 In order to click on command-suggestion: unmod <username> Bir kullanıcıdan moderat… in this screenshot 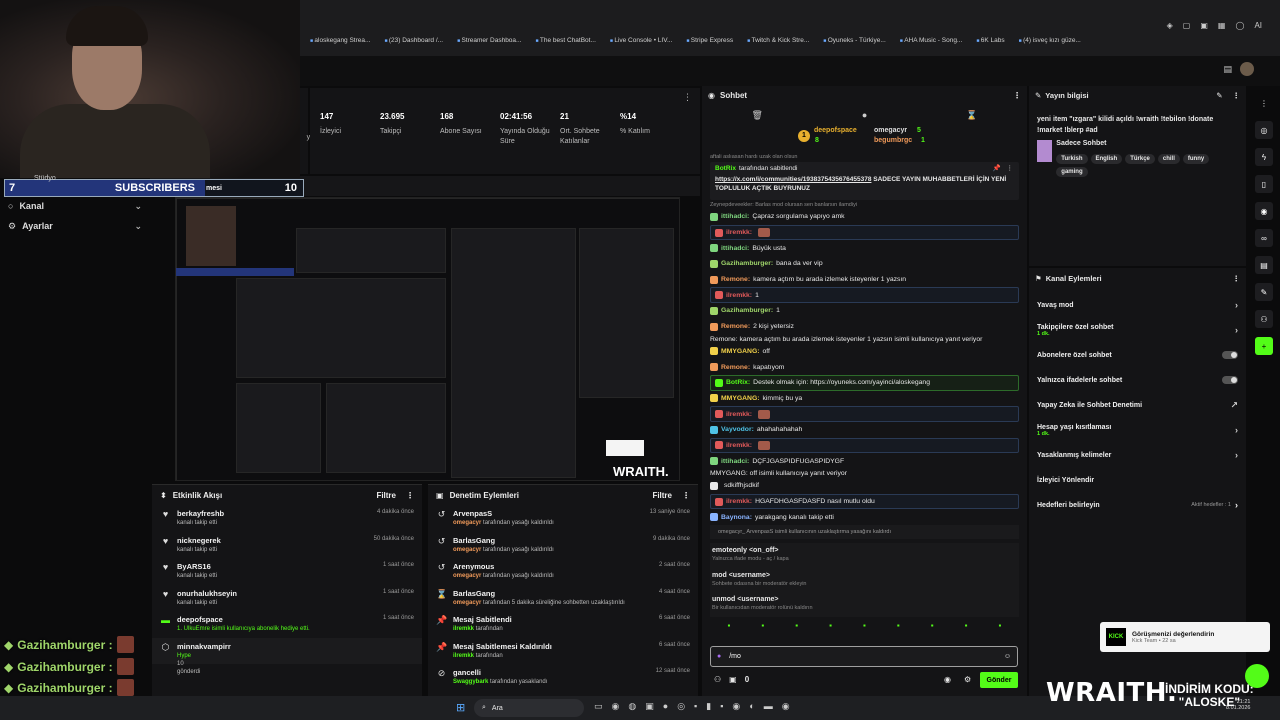, I will do `click(864, 604)`.